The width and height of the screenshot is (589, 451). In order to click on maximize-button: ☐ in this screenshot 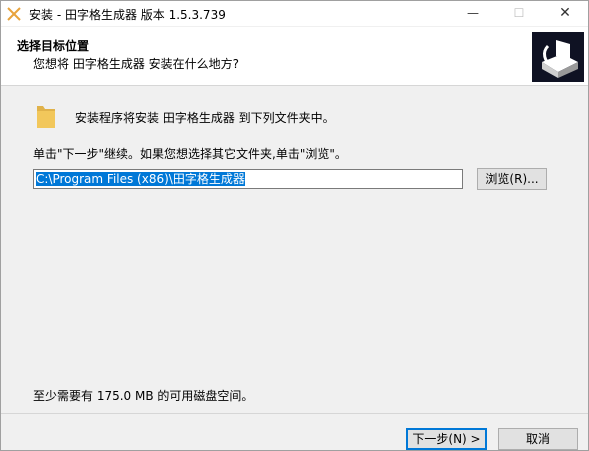, I will do `click(519, 13)`.